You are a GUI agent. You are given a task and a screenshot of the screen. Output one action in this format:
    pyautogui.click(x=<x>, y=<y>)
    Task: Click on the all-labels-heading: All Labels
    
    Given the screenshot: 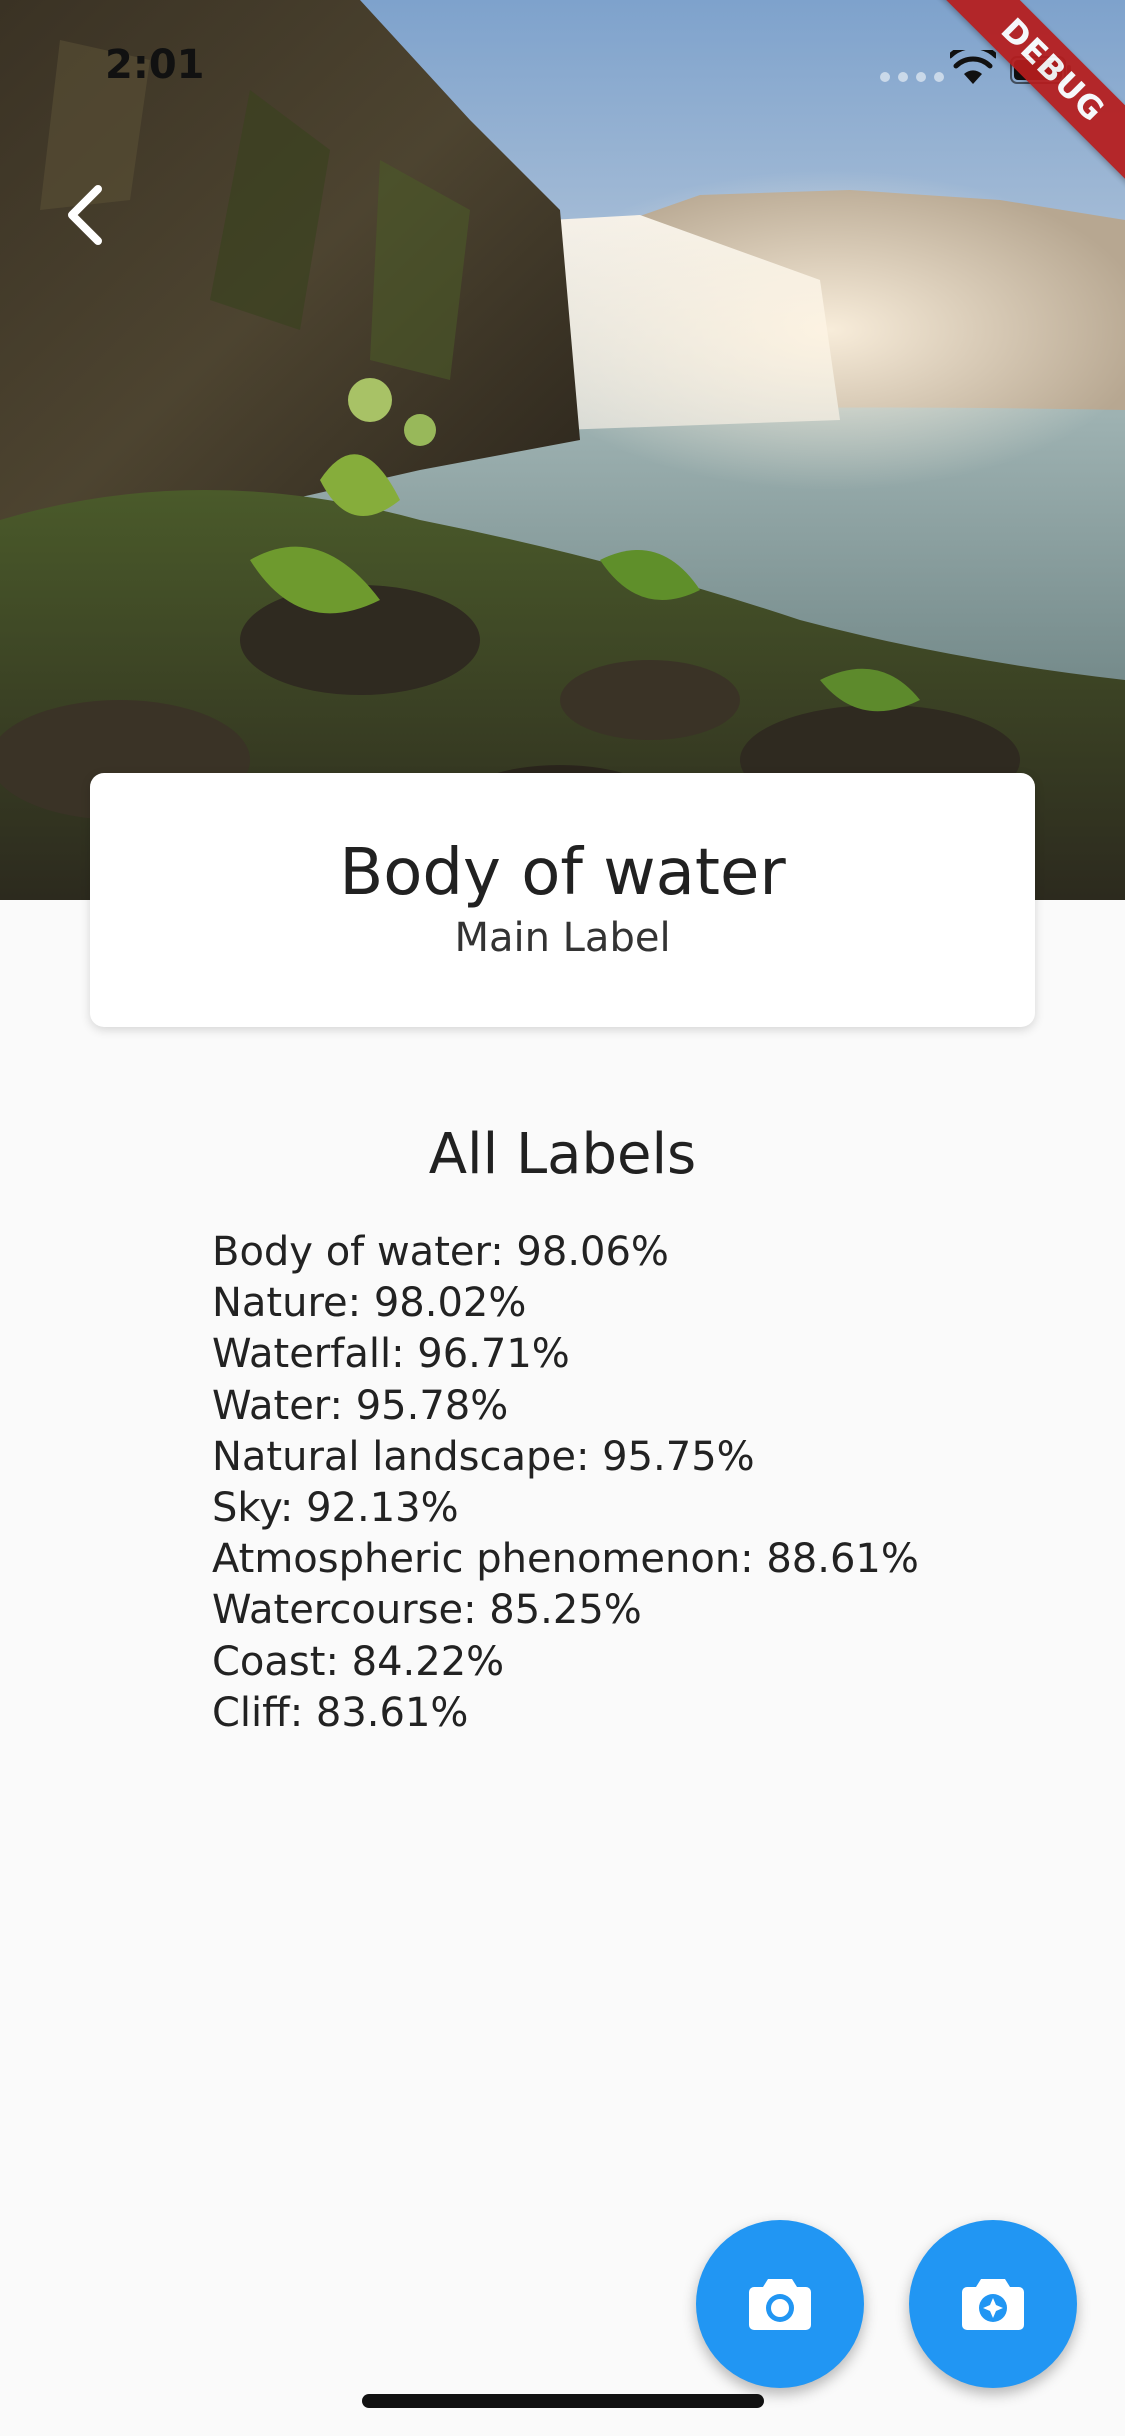 What is the action you would take?
    pyautogui.click(x=562, y=1154)
    